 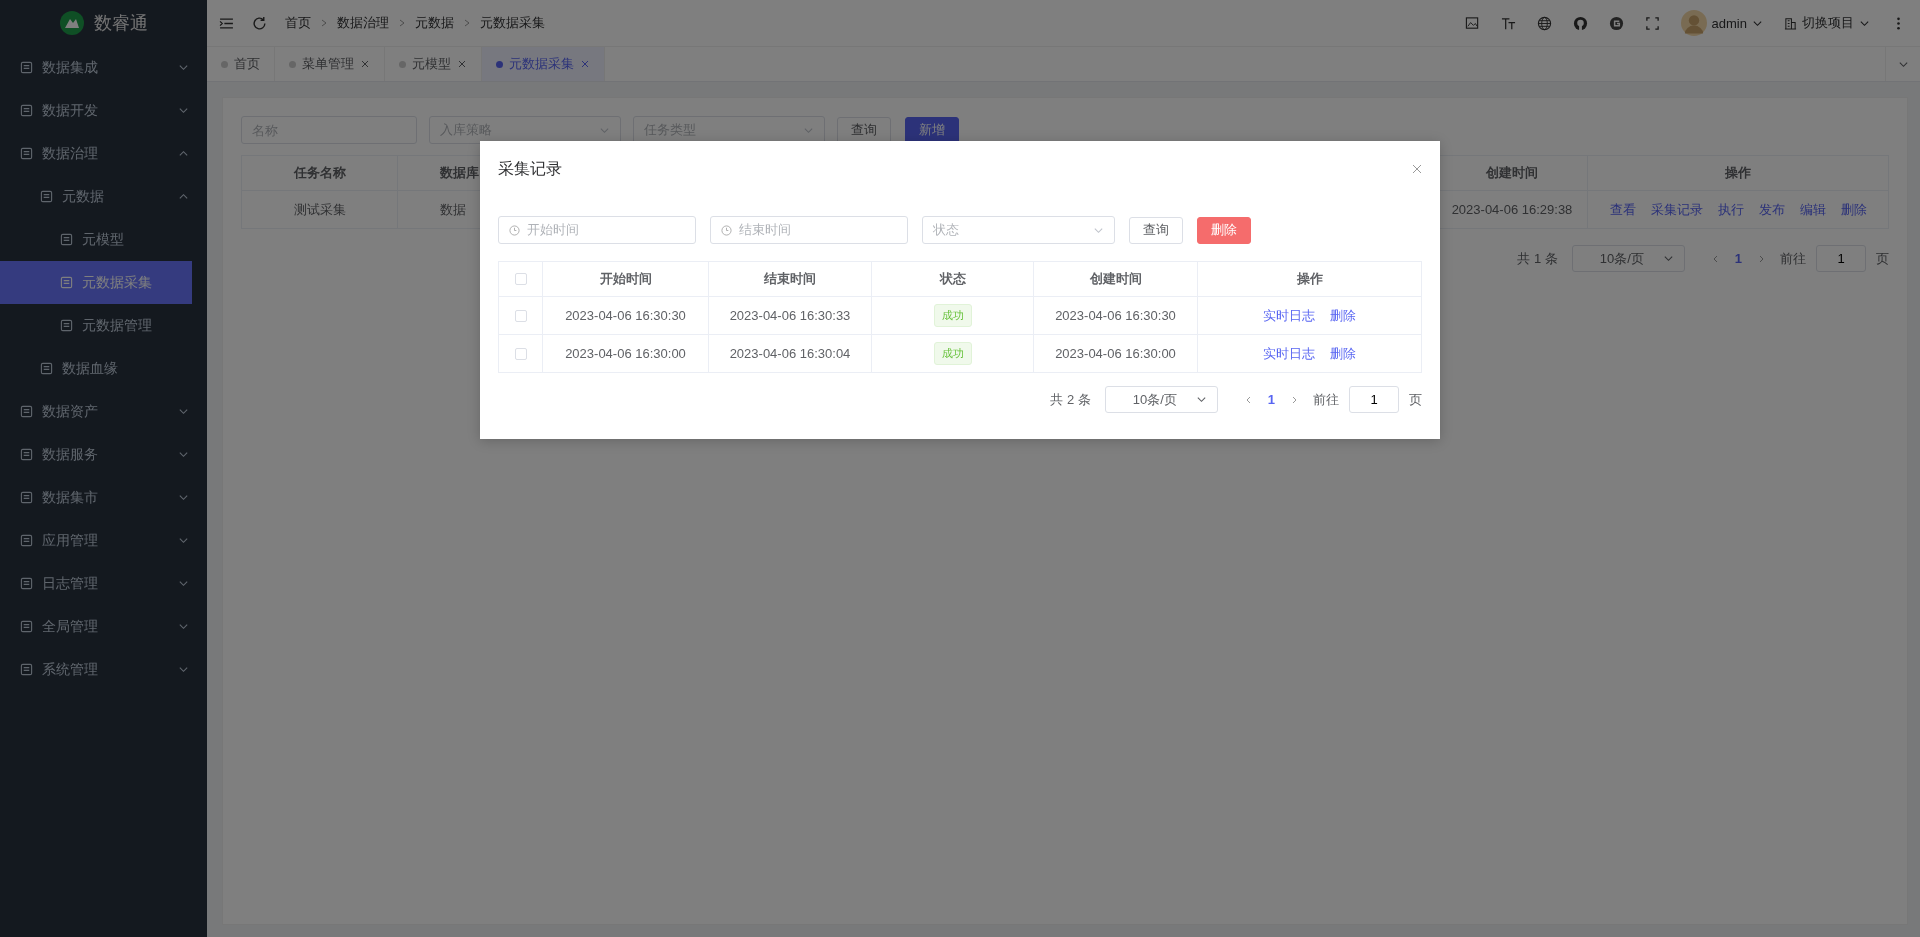 What do you see at coordinates (1793, 258) in the screenshot?
I see `goto-label: 前往` at bounding box center [1793, 258].